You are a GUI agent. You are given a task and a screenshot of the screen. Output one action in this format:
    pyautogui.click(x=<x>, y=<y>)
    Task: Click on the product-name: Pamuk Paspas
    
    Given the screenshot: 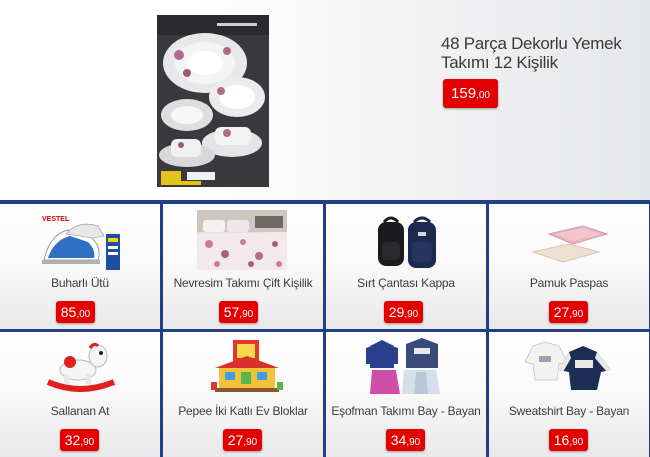 What is the action you would take?
    pyautogui.click(x=569, y=283)
    